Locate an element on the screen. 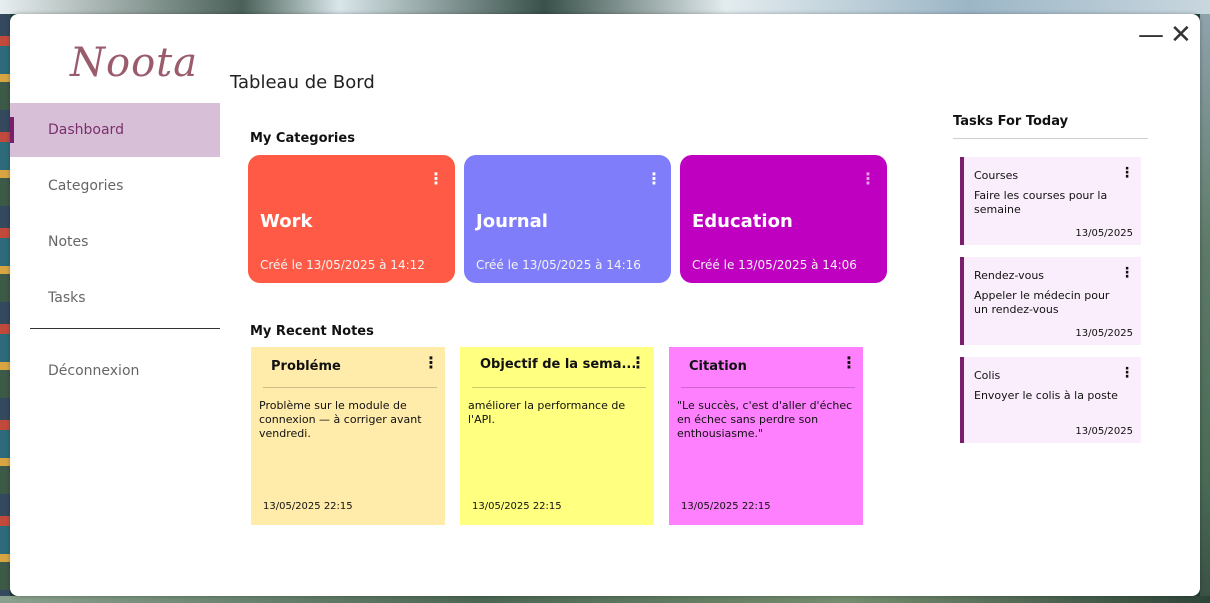 Image resolution: width=1210 pixels, height=603 pixels. logout-button: Déconnexion is located at coordinates (115, 371).